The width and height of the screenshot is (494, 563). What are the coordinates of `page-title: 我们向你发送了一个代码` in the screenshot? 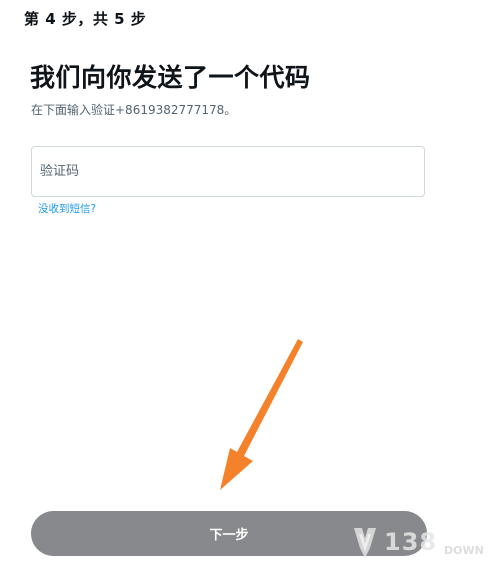 It's located at (170, 77).